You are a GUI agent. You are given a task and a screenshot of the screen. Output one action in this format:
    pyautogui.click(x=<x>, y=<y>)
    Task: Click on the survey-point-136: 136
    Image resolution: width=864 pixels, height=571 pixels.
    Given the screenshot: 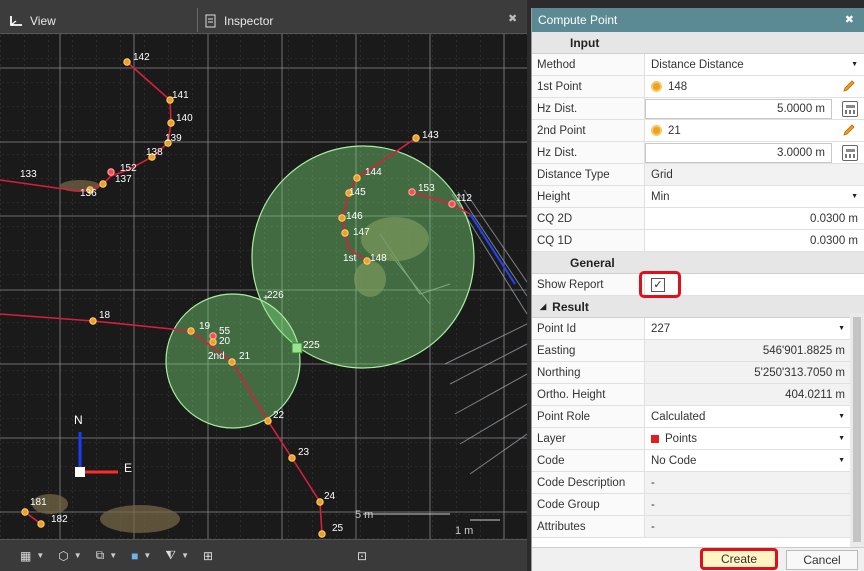 What is the action you would take?
    pyautogui.click(x=88, y=192)
    